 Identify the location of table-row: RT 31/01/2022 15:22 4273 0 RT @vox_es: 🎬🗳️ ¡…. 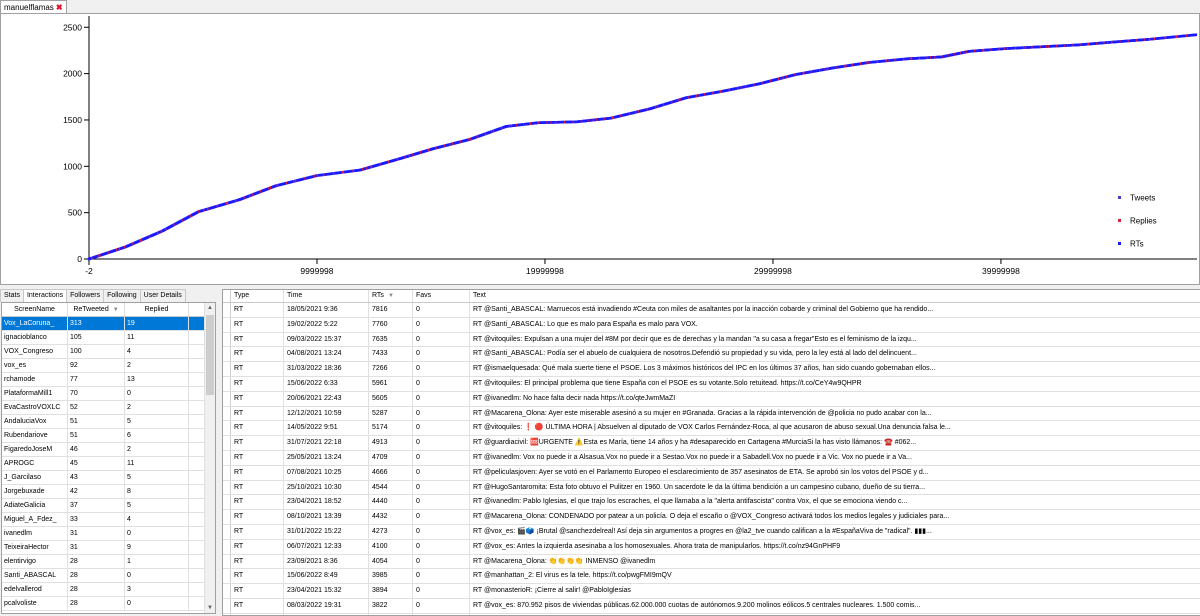
(711, 532).